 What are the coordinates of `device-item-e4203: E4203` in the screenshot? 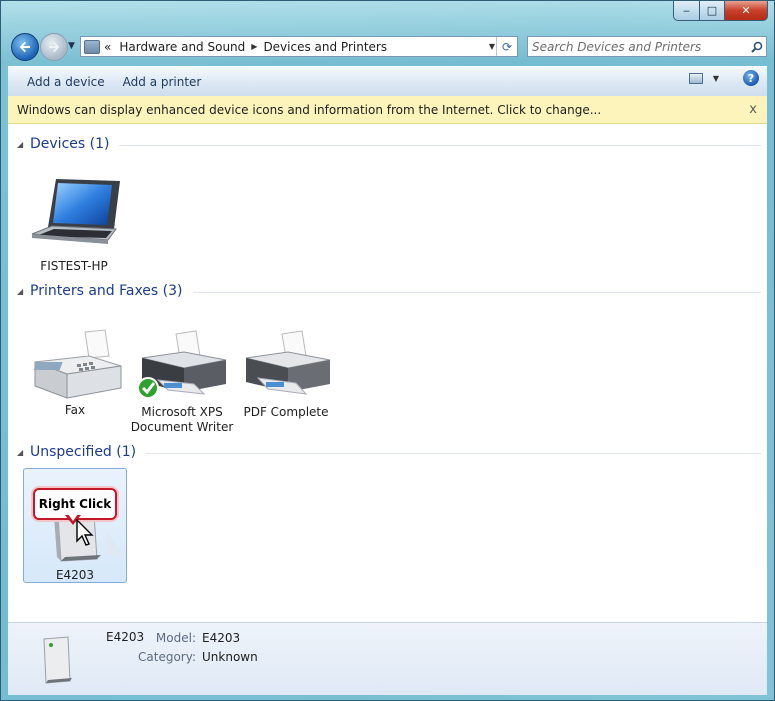 It's located at (75, 525).